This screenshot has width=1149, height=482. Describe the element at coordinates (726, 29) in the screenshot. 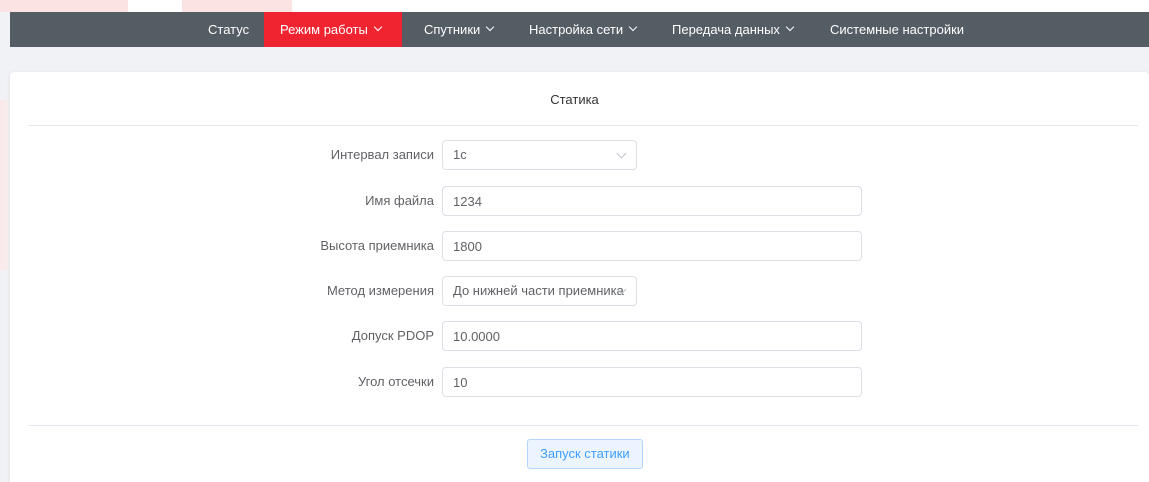

I see `nav-item-label: Передача данных` at that location.